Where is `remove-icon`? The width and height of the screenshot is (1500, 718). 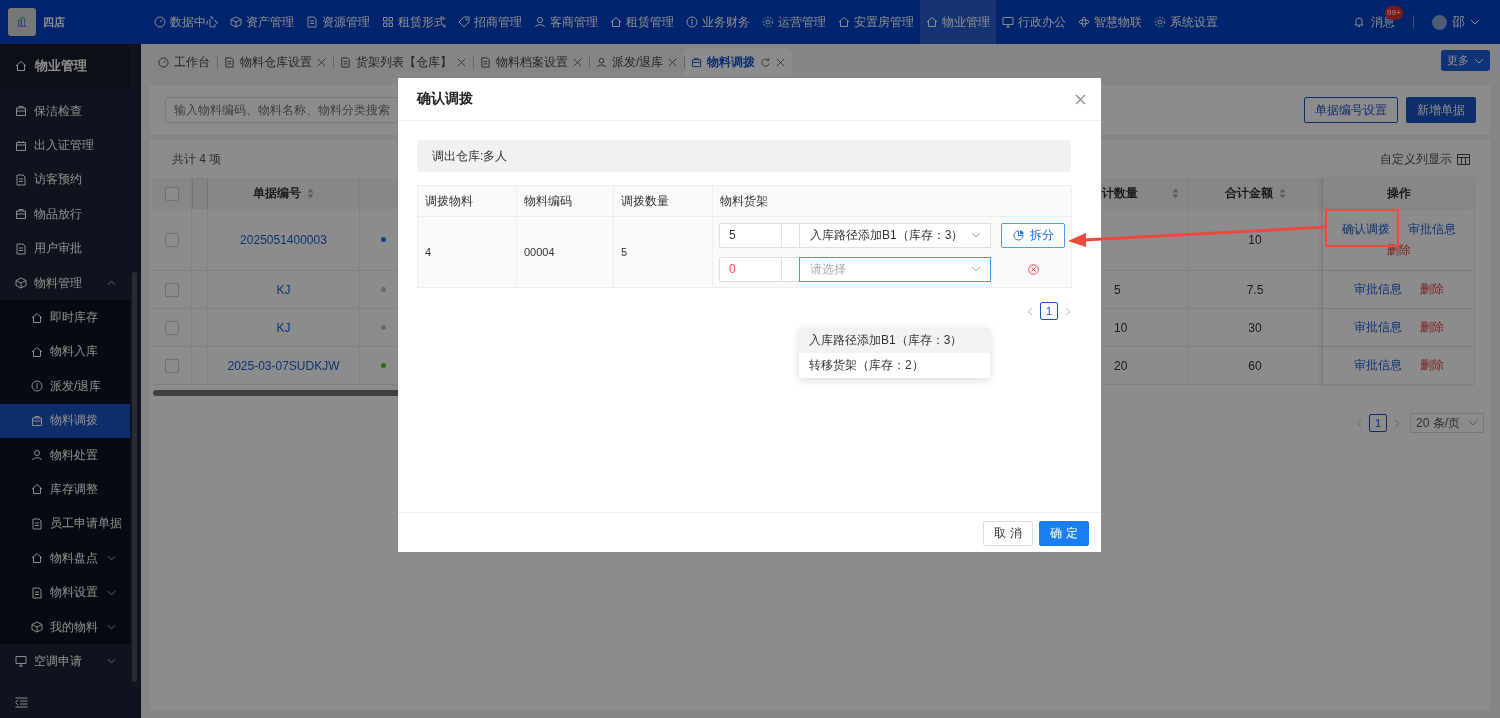 remove-icon is located at coordinates (1033, 269).